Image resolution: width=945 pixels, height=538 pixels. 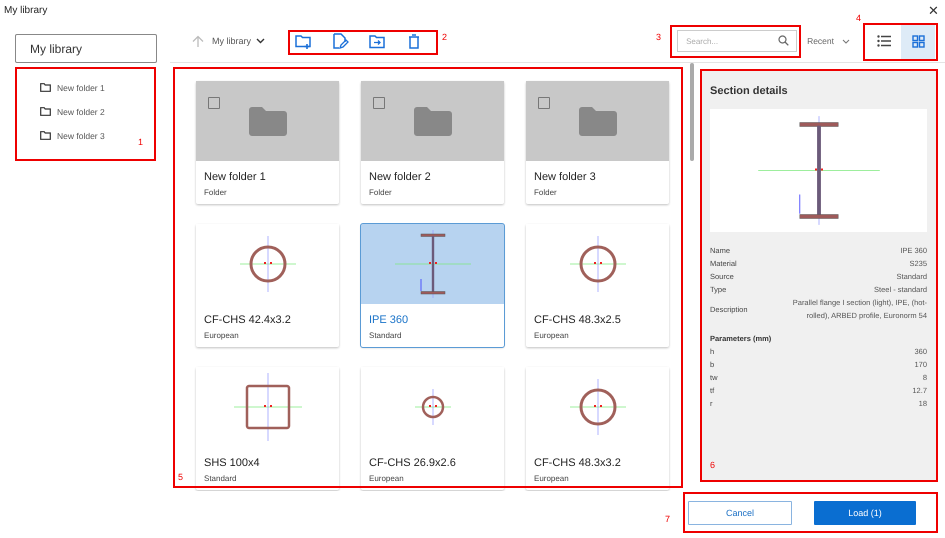 What do you see at coordinates (267, 428) in the screenshot?
I see `section-card: SHS 100x4 Standard` at bounding box center [267, 428].